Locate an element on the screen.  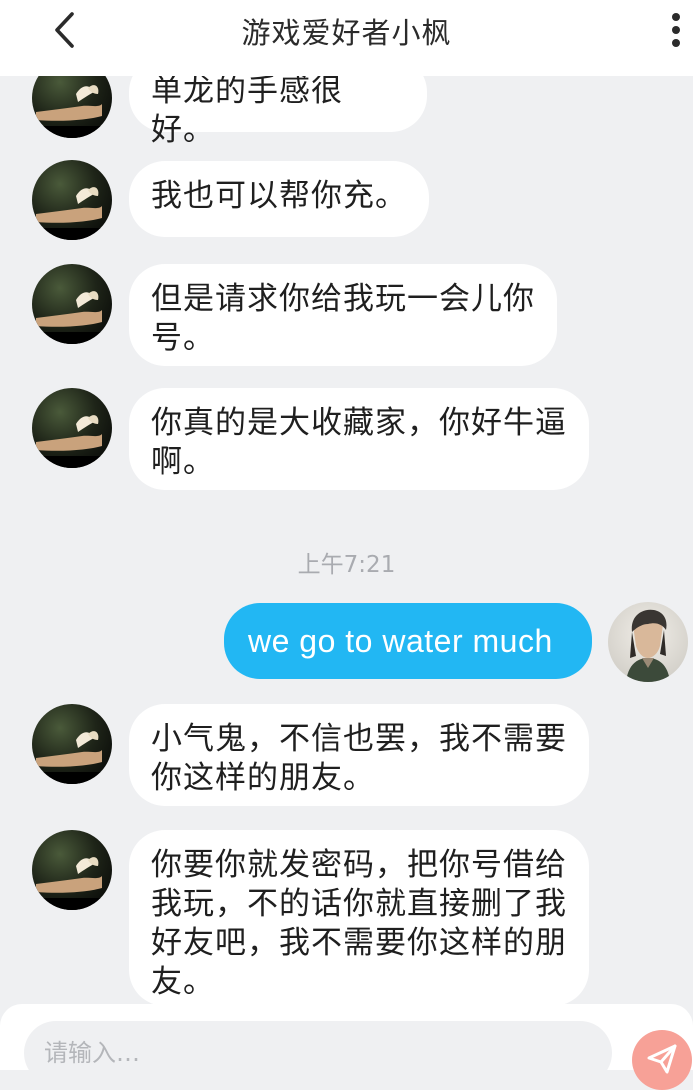
message-text: we go to water much is located at coordinates (400, 641).